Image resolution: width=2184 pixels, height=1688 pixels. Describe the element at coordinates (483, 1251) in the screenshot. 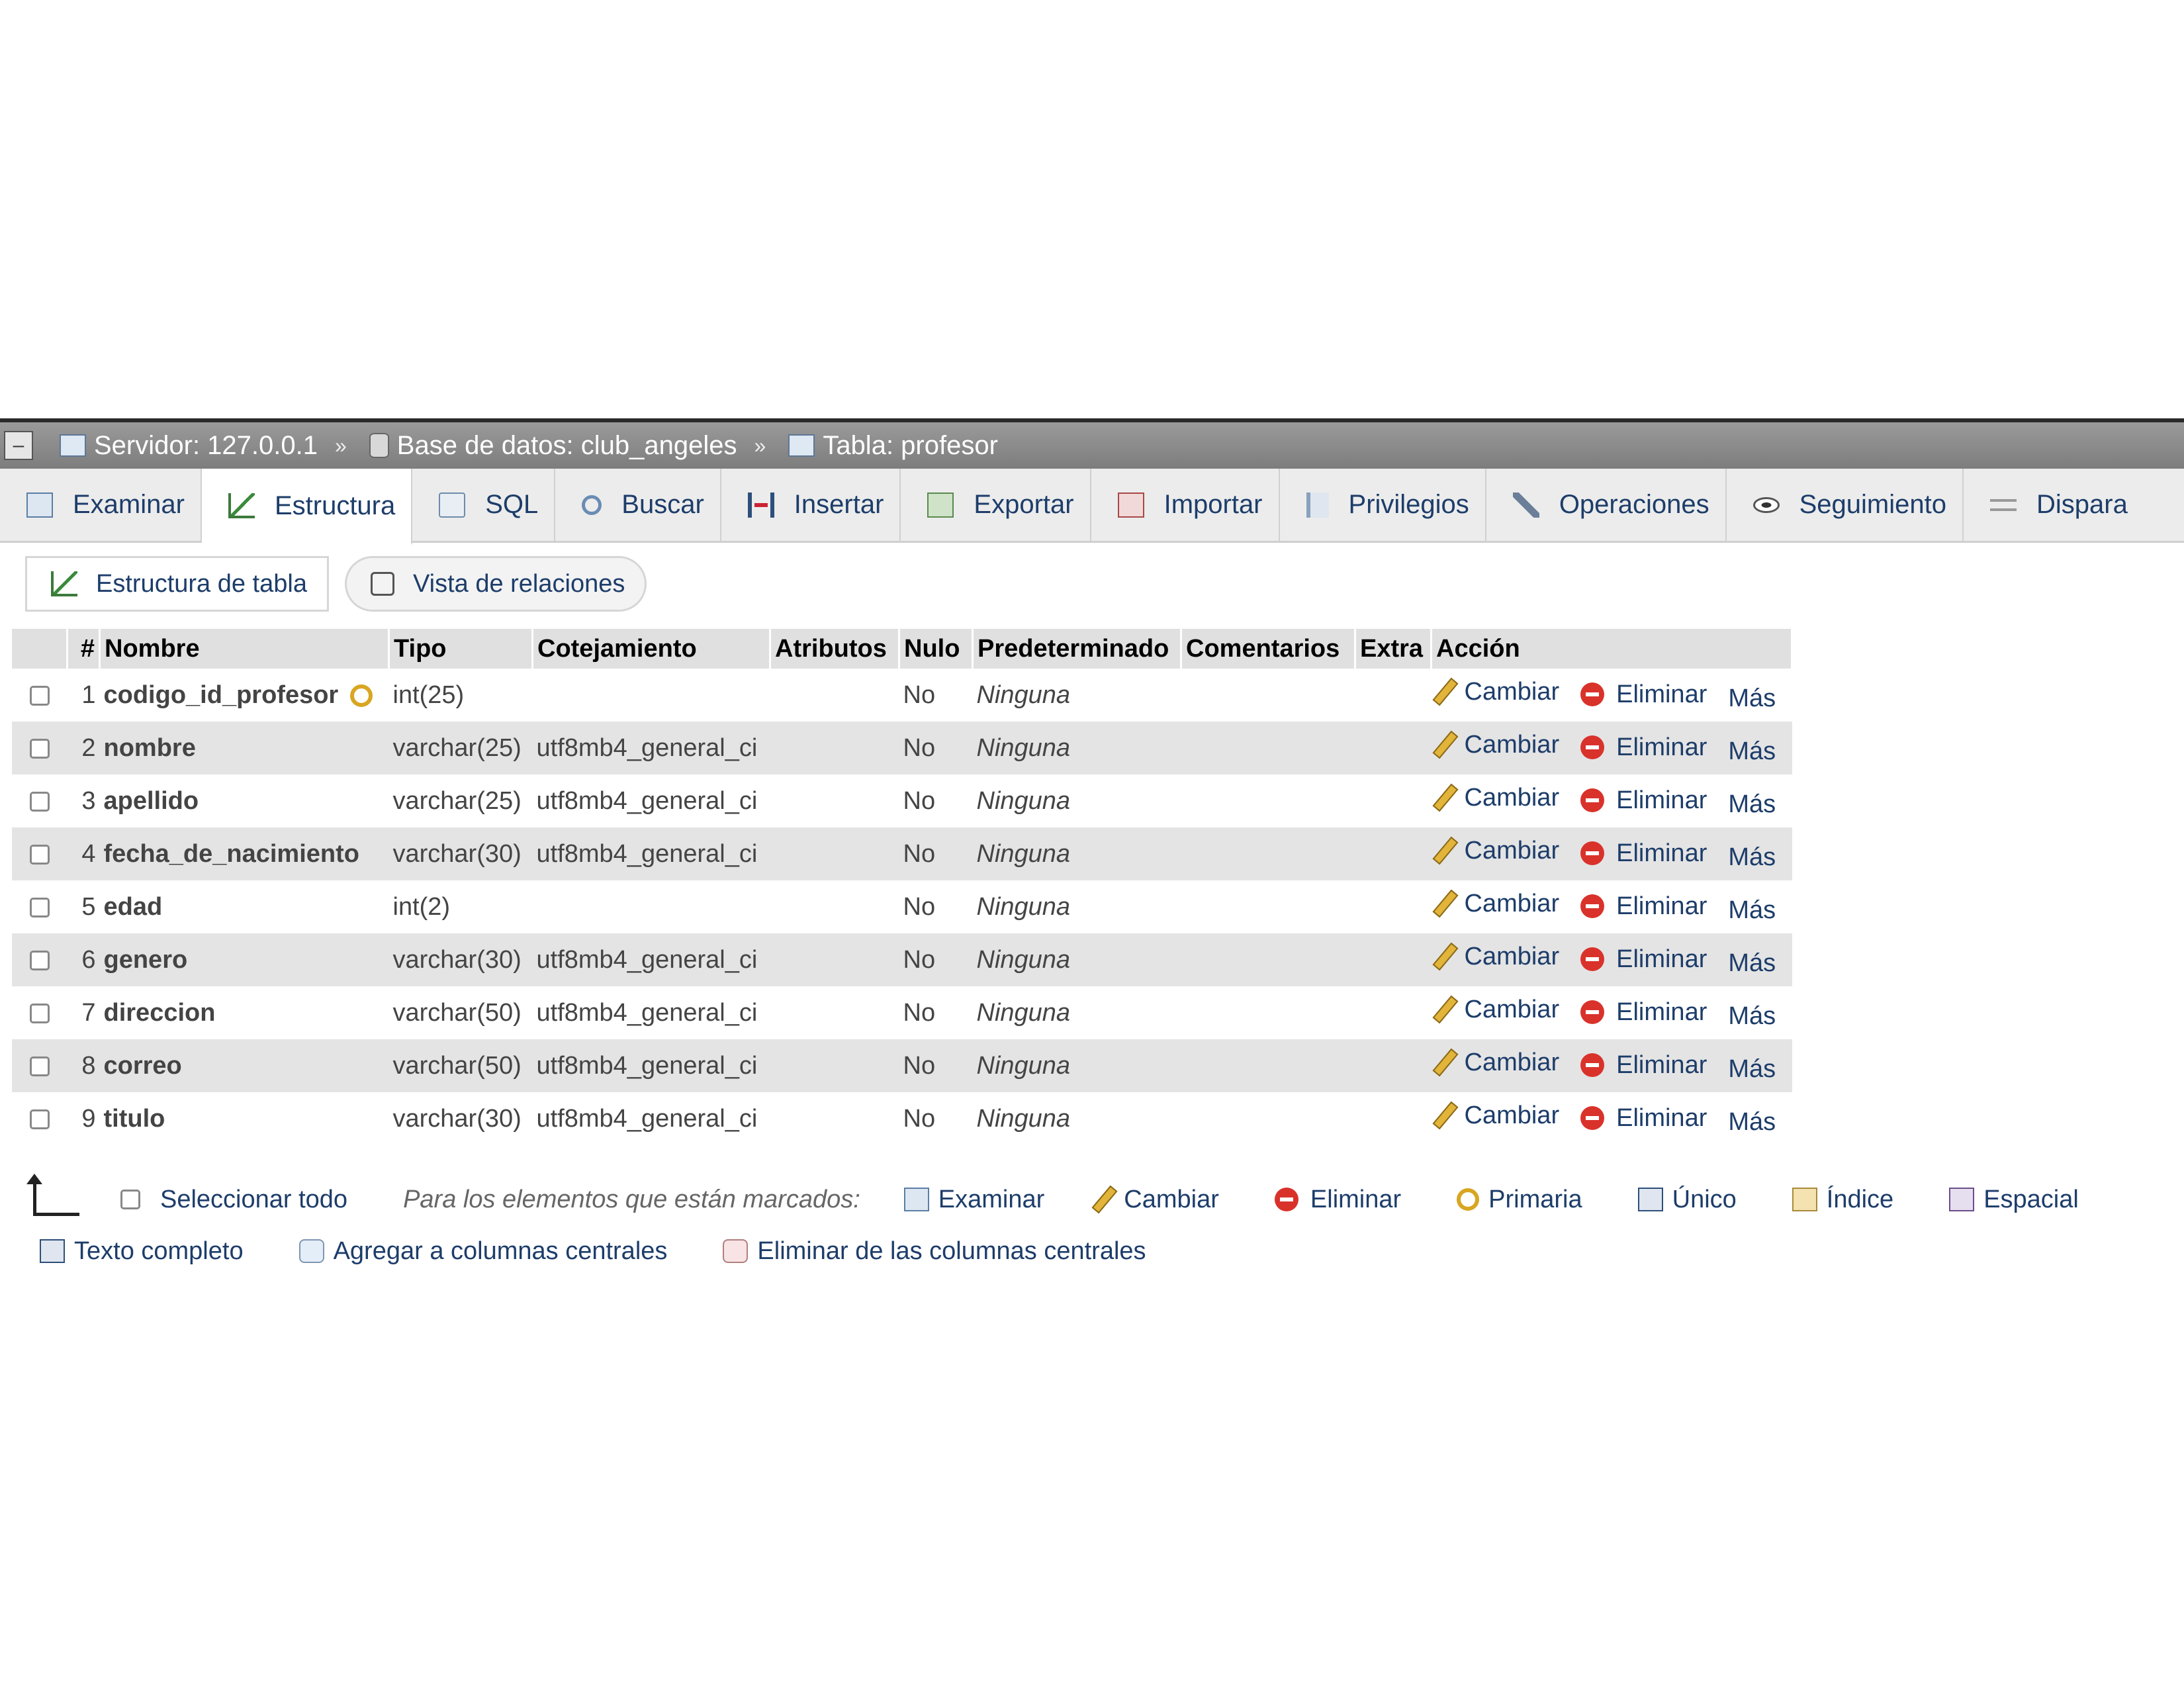

I see `add-central-columns-button: Agregar a columnas centrales` at that location.